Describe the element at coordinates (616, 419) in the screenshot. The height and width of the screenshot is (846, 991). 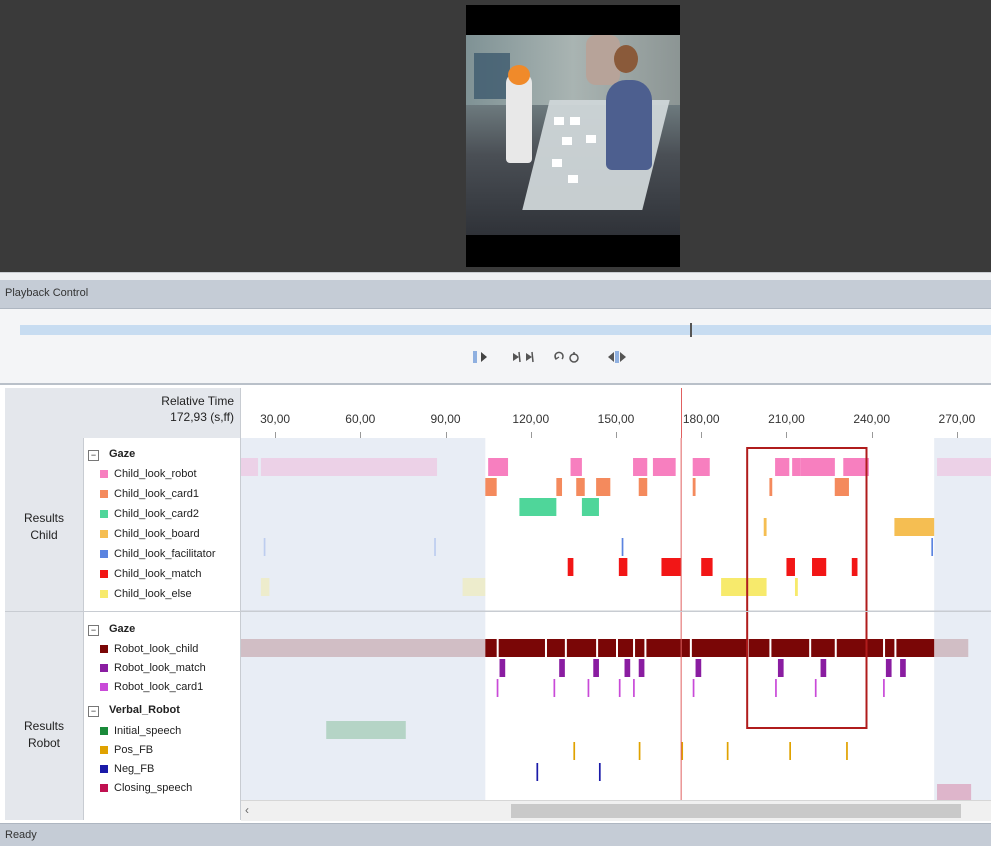
I see `ruler-tick-label: 150,00` at that location.